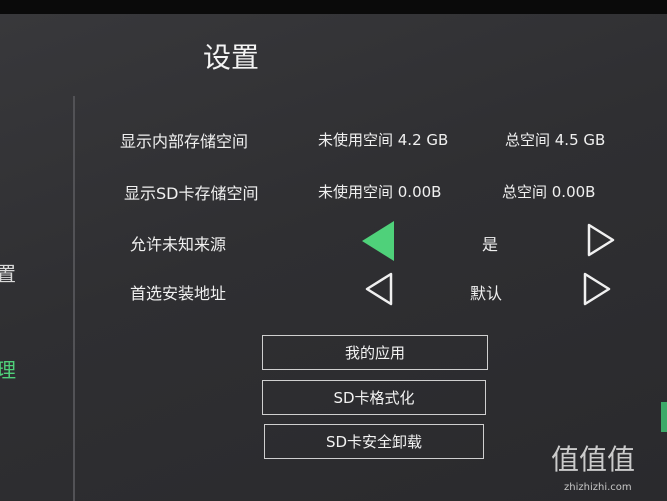  Describe the element at coordinates (598, 487) in the screenshot. I see `watermark-url: zhizhizhi.com` at that location.